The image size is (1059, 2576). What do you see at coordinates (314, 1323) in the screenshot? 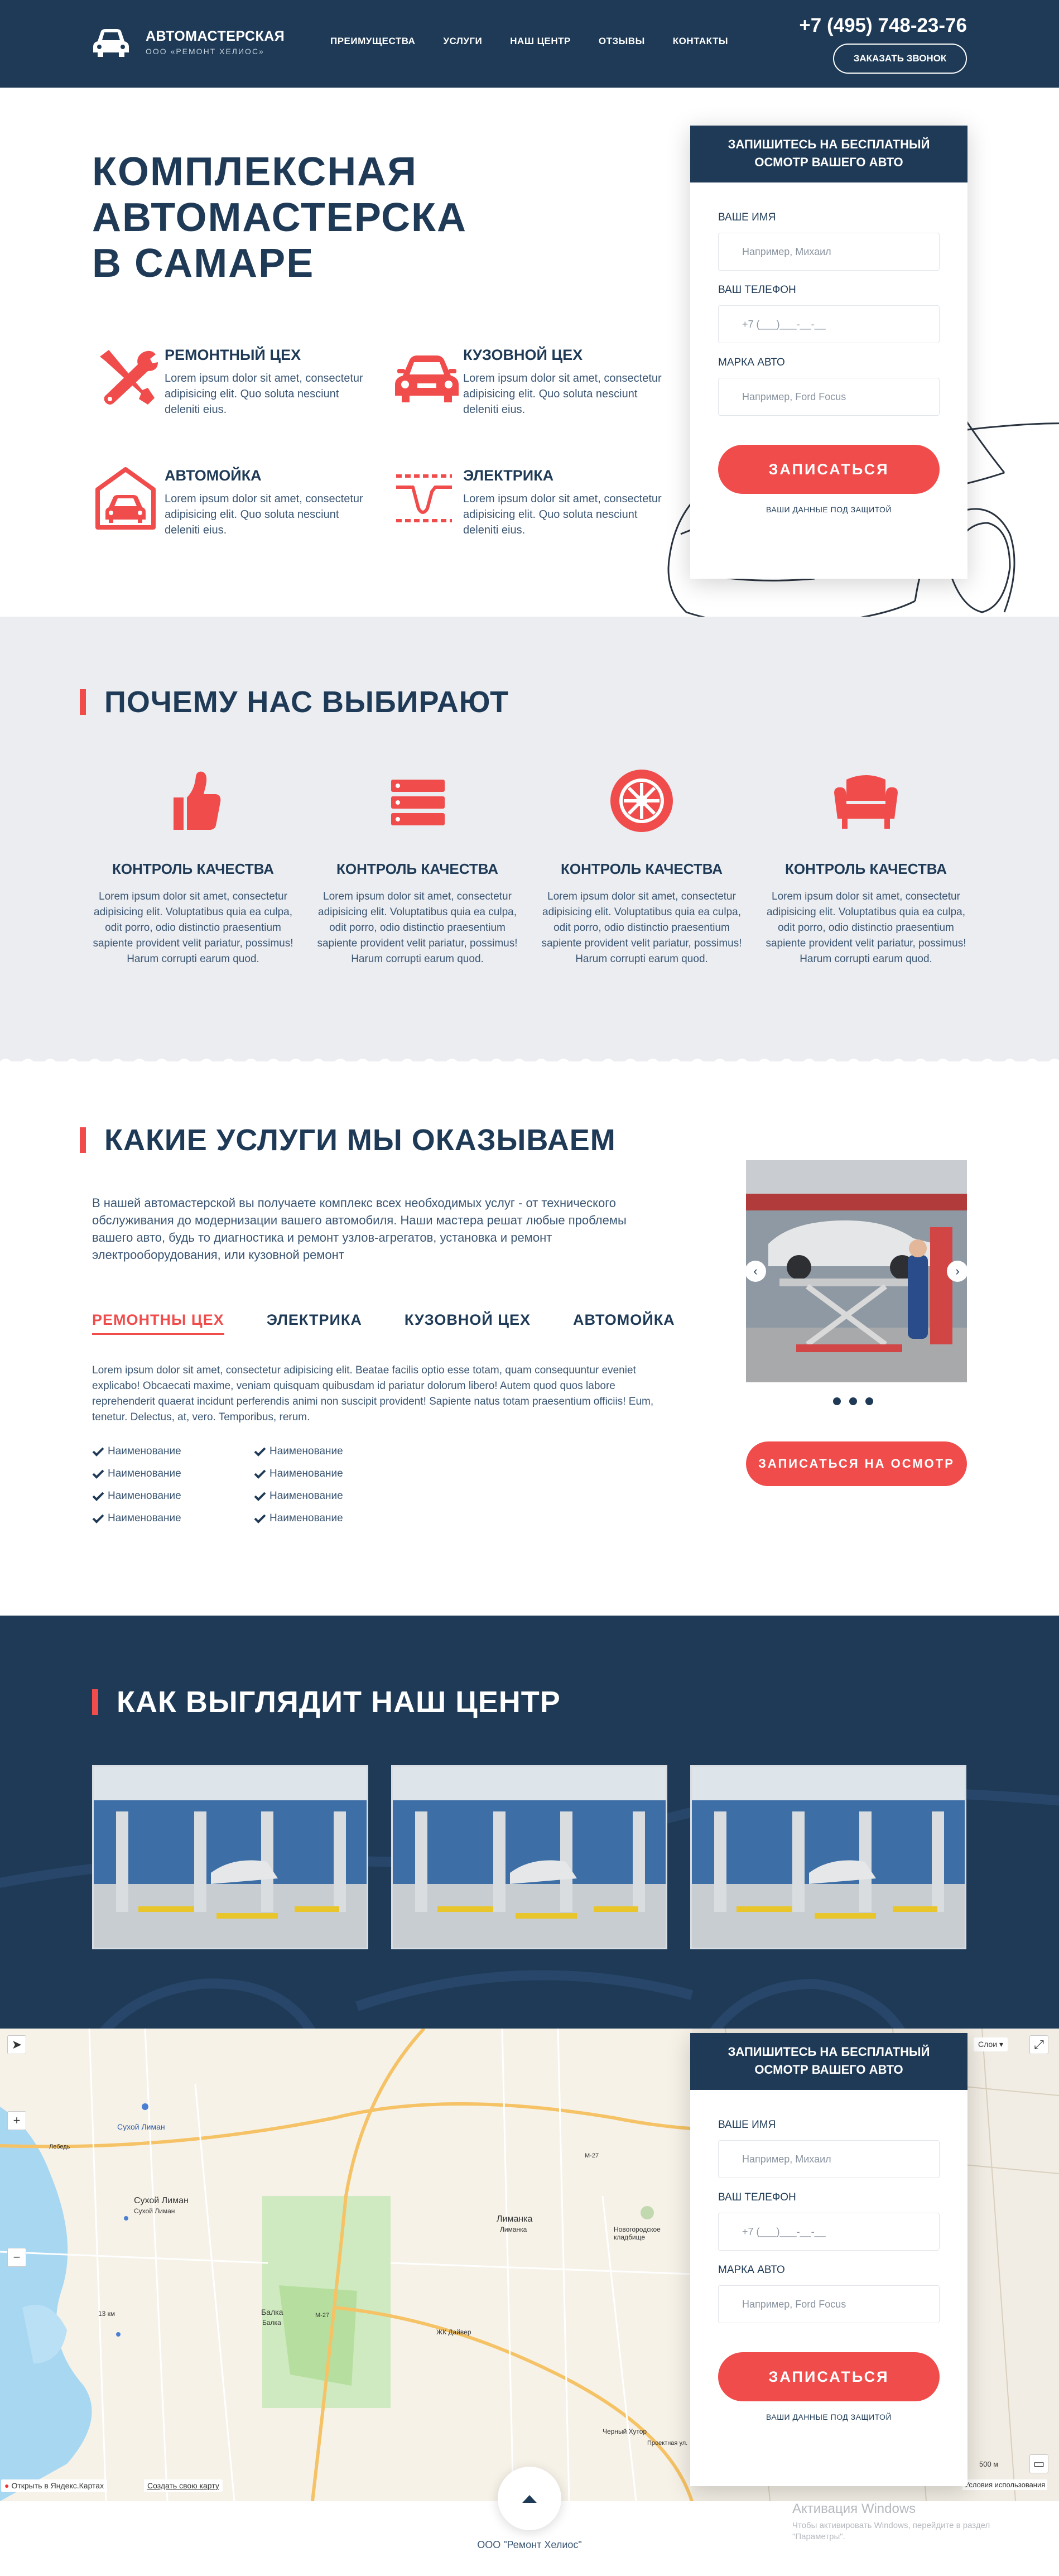
I see `tab-electric: ЭЛЕКТРИКА` at bounding box center [314, 1323].